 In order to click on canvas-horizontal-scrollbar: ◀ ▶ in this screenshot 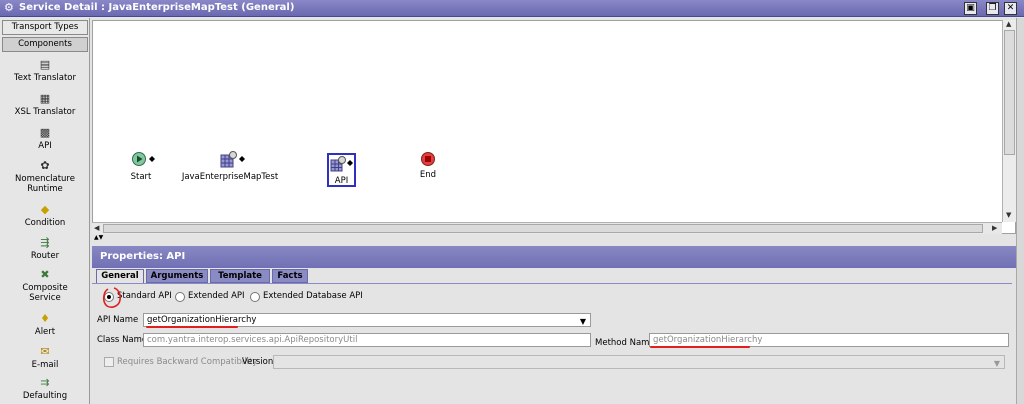, I will do `click(547, 228)`.